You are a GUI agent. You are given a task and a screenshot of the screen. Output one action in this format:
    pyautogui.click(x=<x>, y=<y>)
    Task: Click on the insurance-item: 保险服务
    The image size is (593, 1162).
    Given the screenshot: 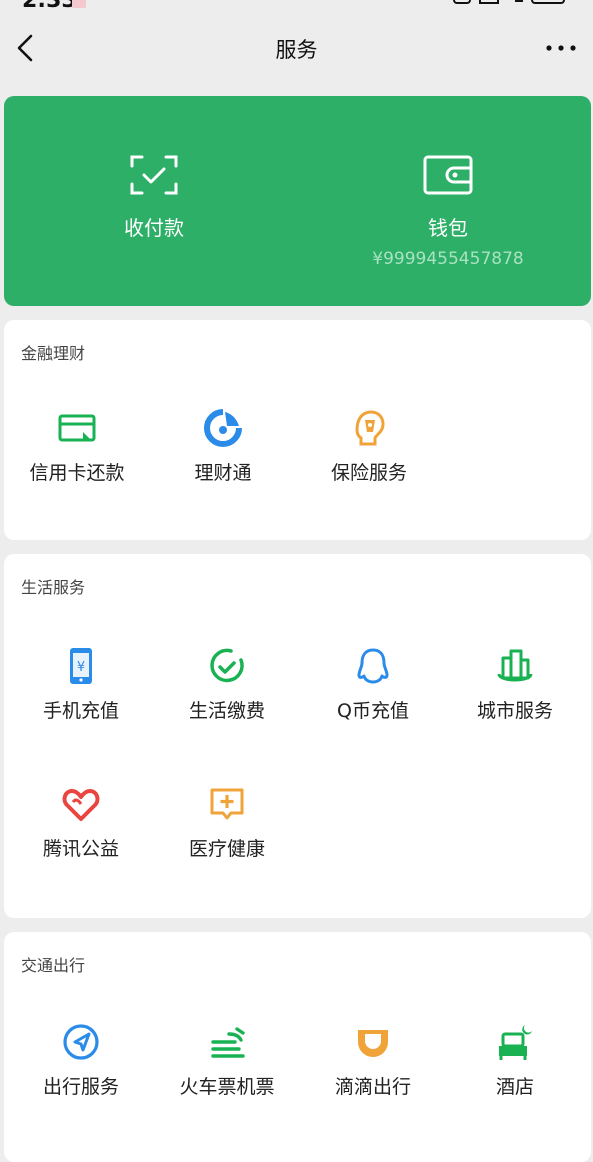 What is the action you would take?
    pyautogui.click(x=369, y=453)
    